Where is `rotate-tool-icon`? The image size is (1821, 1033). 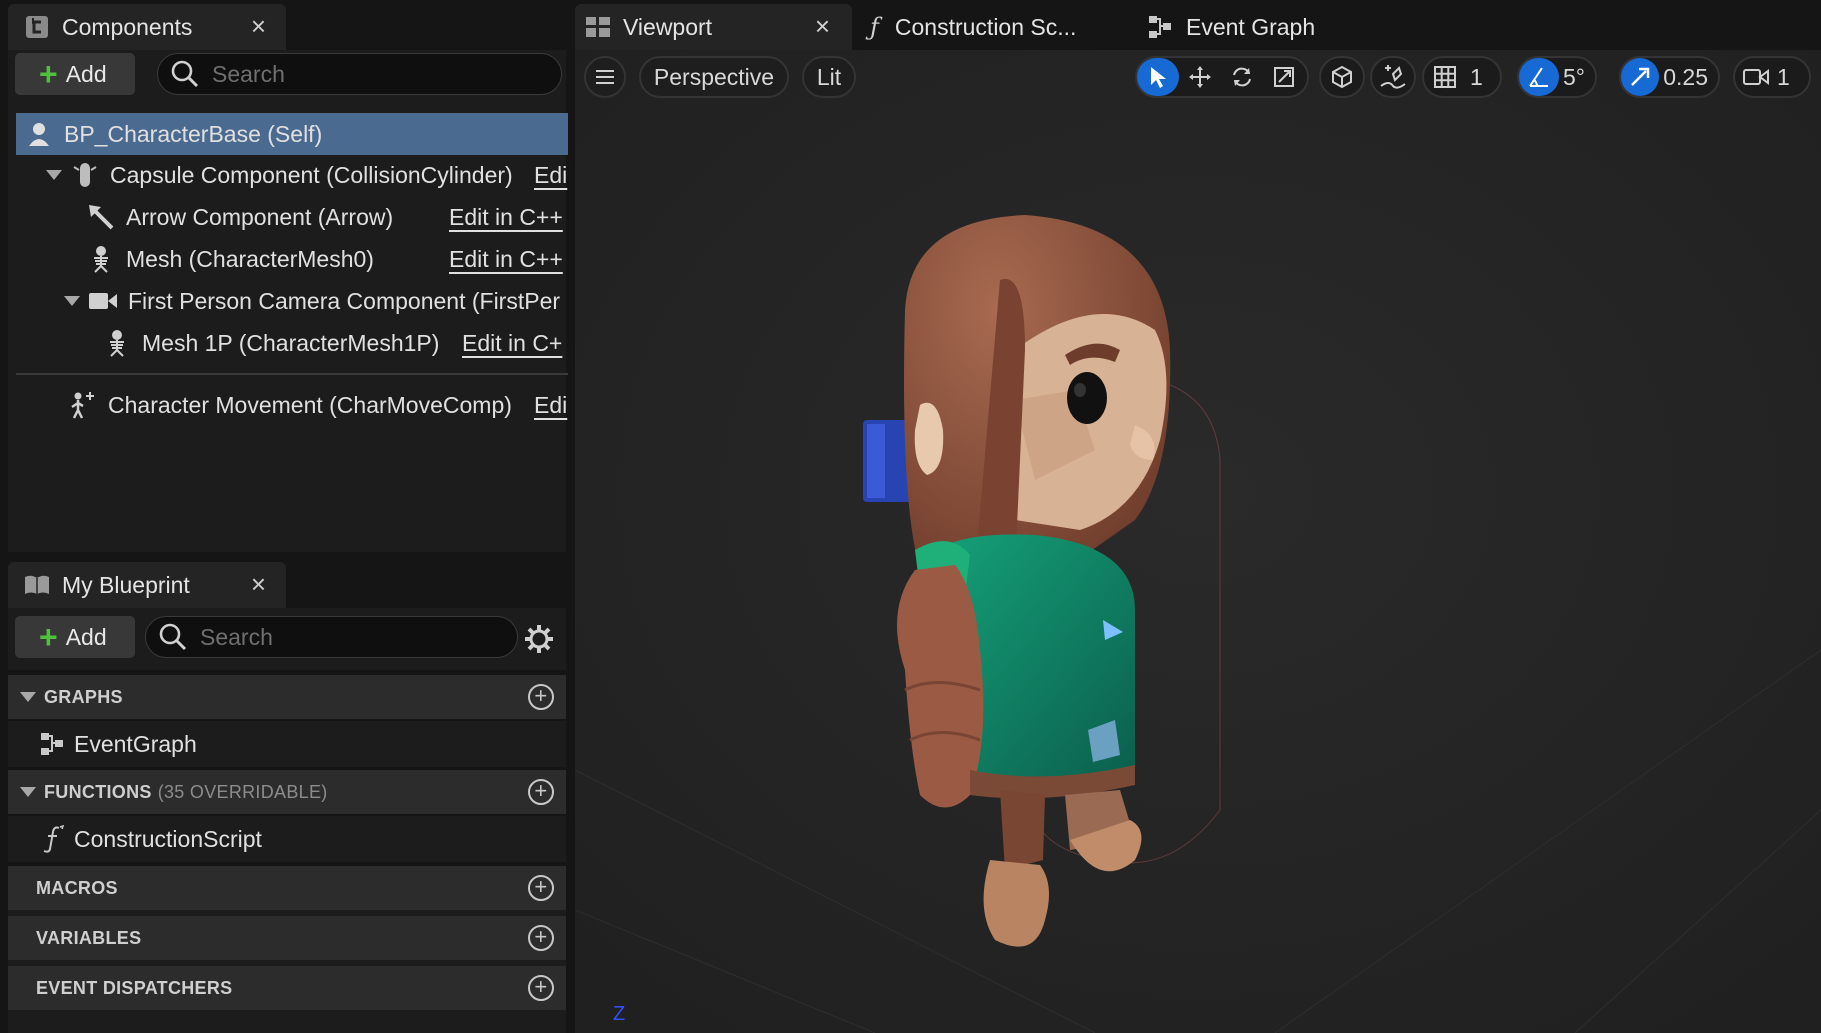 rotate-tool-icon is located at coordinates (1242, 77).